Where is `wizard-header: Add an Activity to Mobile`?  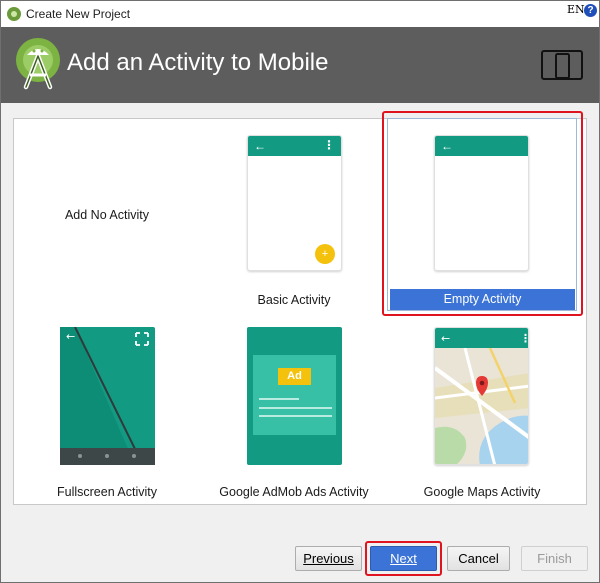 wizard-header: Add an Activity to Mobile is located at coordinates (300, 65).